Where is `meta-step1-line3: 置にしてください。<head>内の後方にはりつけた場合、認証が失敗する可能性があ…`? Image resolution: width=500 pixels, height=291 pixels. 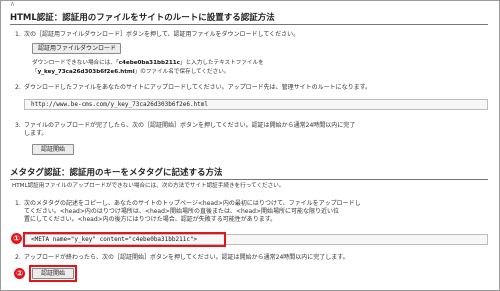
meta-step1-line3: 置にしてください。<head>内の後方にはりつけた場合、認証が失敗する可能性があ… is located at coordinates (150, 219).